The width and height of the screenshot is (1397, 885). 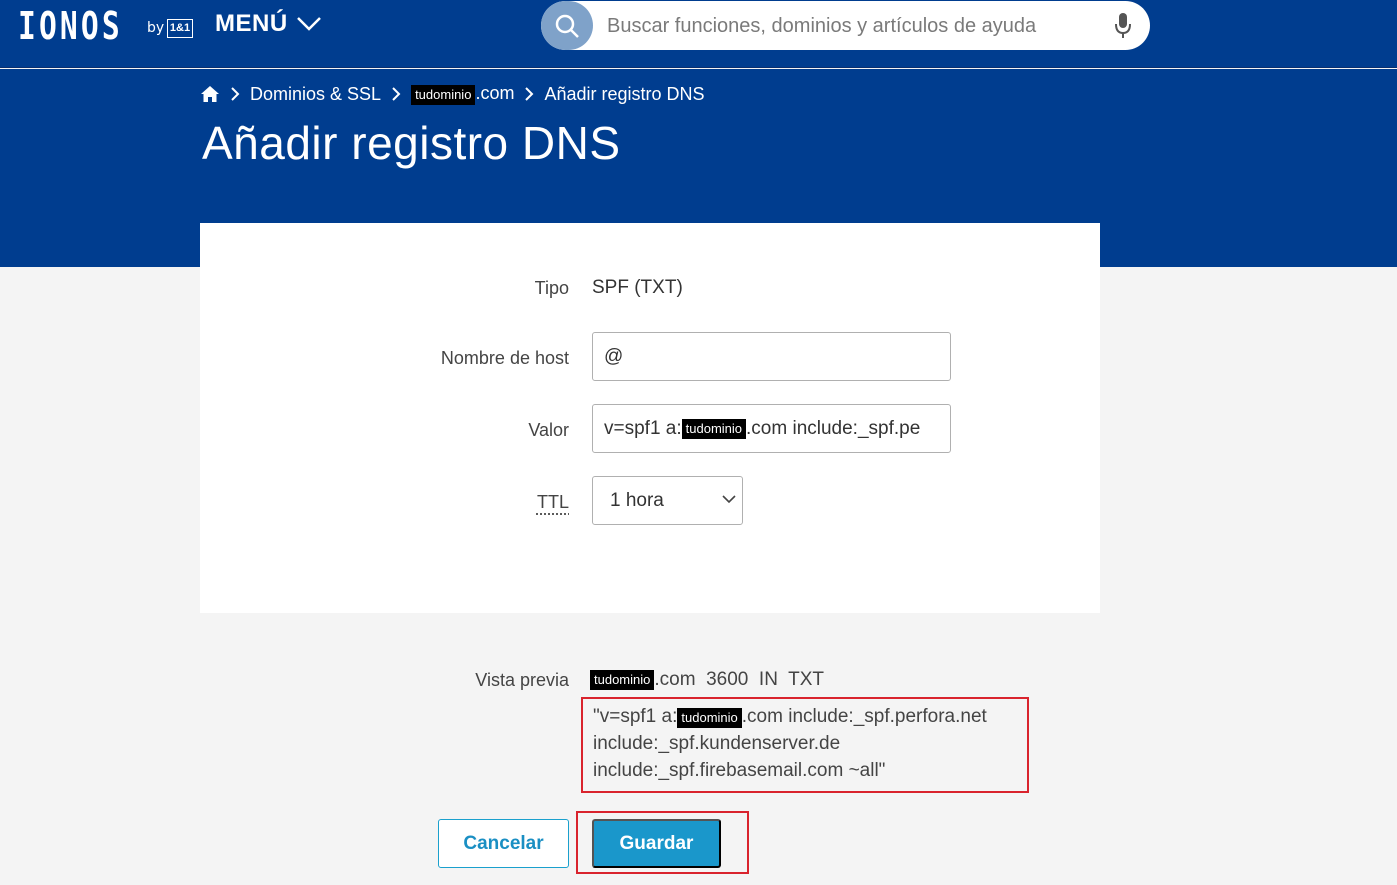 What do you see at coordinates (656, 843) in the screenshot?
I see `save-button: Guardar` at bounding box center [656, 843].